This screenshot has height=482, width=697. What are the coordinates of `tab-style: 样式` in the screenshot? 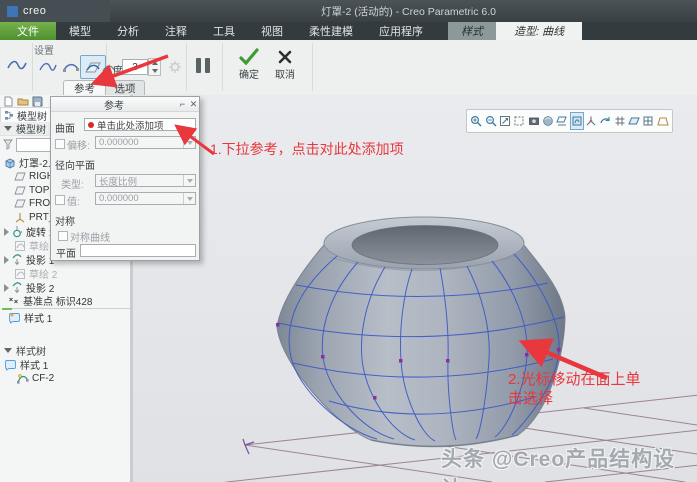 It's located at (472, 31).